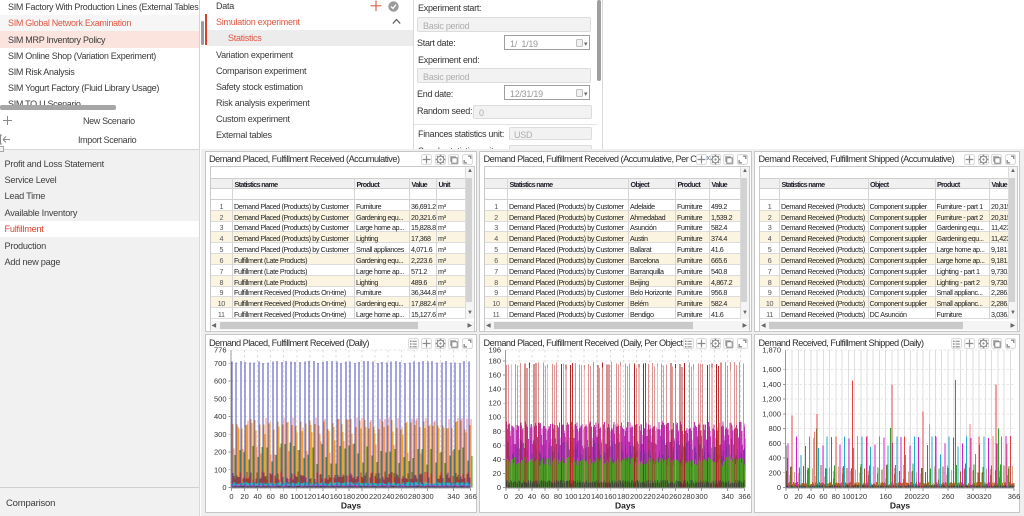 The height and width of the screenshot is (516, 1024). I want to click on svg-text: 160, so click(494, 375).